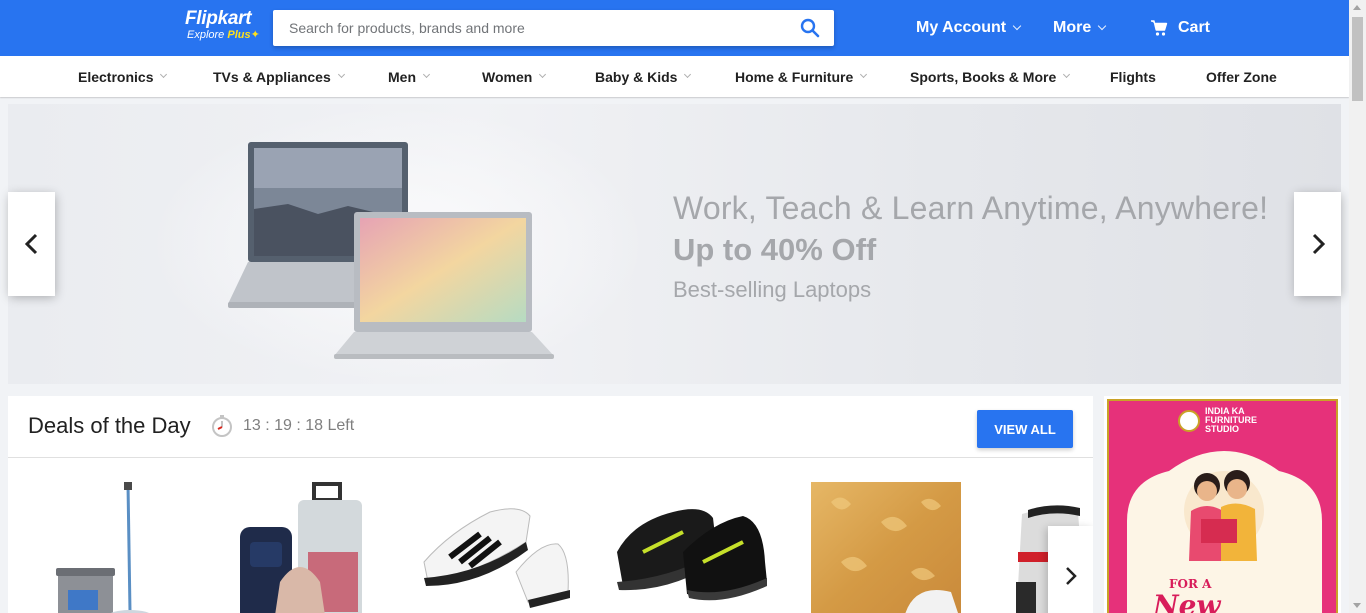 The width and height of the screenshot is (1366, 613). I want to click on chevron-left-icon, so click(30, 244).